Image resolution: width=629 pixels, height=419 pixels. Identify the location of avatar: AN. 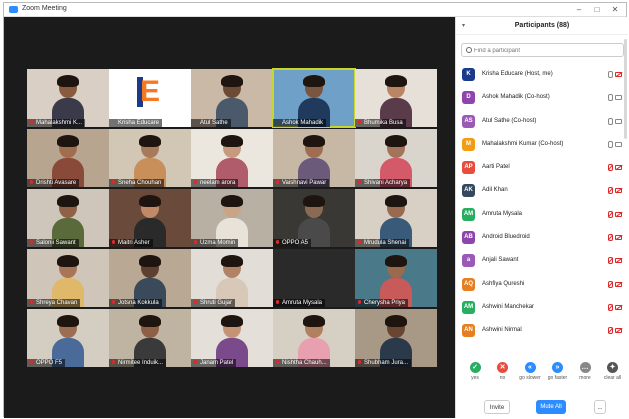
(468, 331).